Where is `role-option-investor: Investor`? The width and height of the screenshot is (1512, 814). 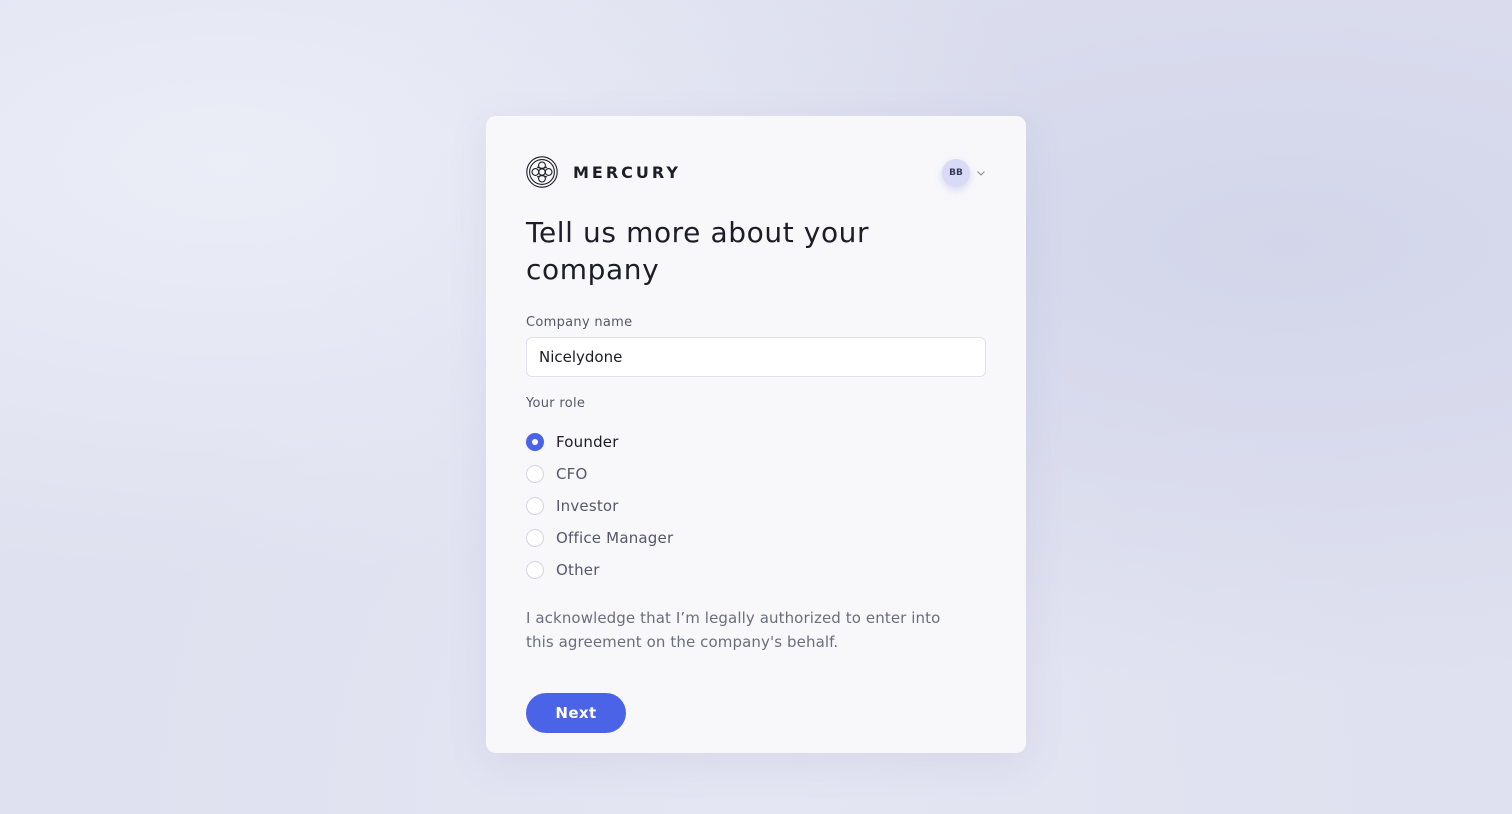 role-option-investor: Investor is located at coordinates (756, 506).